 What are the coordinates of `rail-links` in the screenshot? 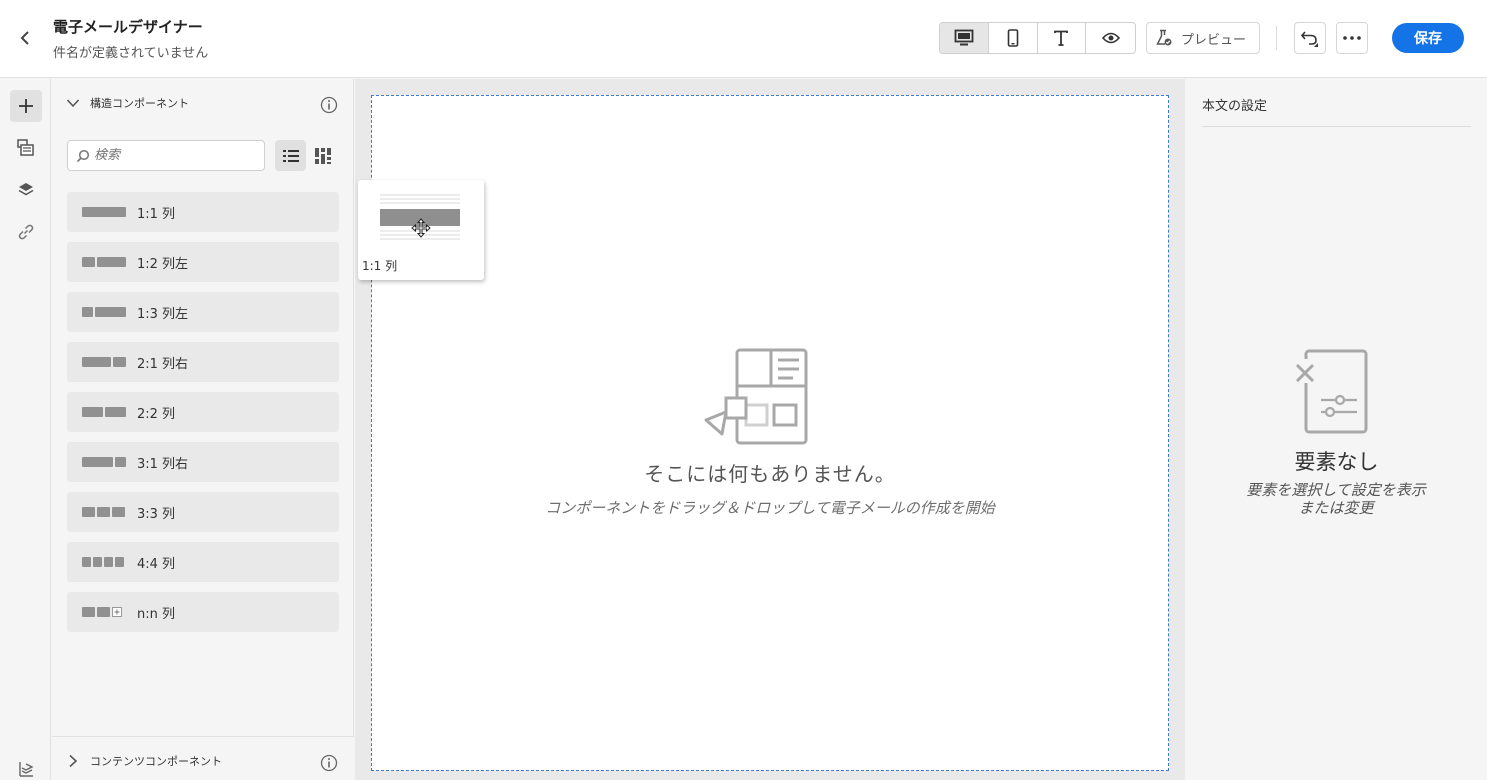 It's located at (26, 232).